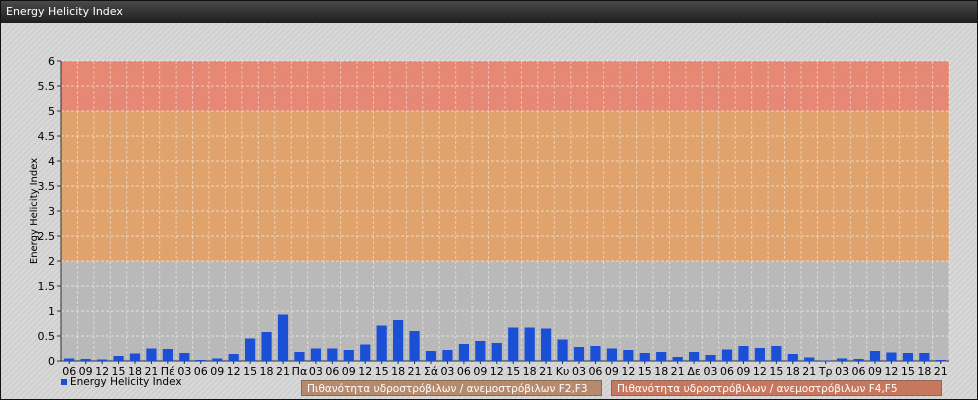 This screenshot has height=400, width=978. I want to click on y-tick-label: 5.5, so click(47, 86).